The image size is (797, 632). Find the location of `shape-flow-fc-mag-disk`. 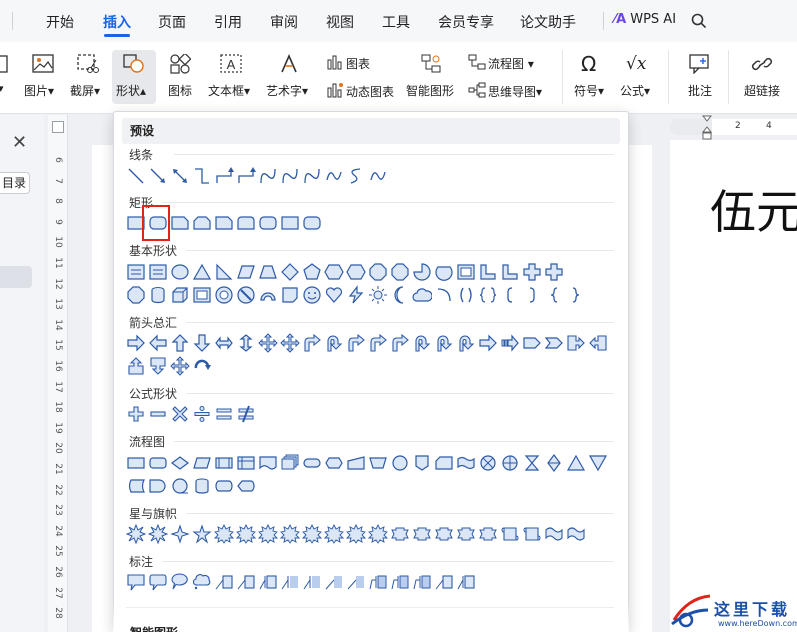

shape-flow-fc-mag-disk is located at coordinates (202, 486).